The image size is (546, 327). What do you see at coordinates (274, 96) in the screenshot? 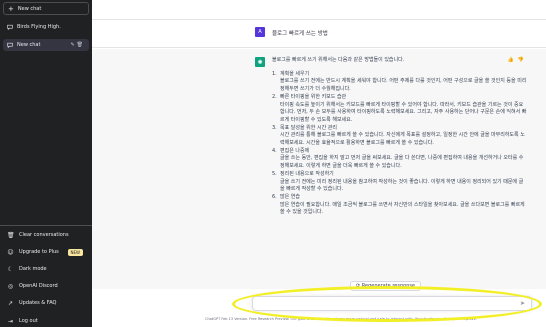
I see `item-number: 2.` at bounding box center [274, 96].